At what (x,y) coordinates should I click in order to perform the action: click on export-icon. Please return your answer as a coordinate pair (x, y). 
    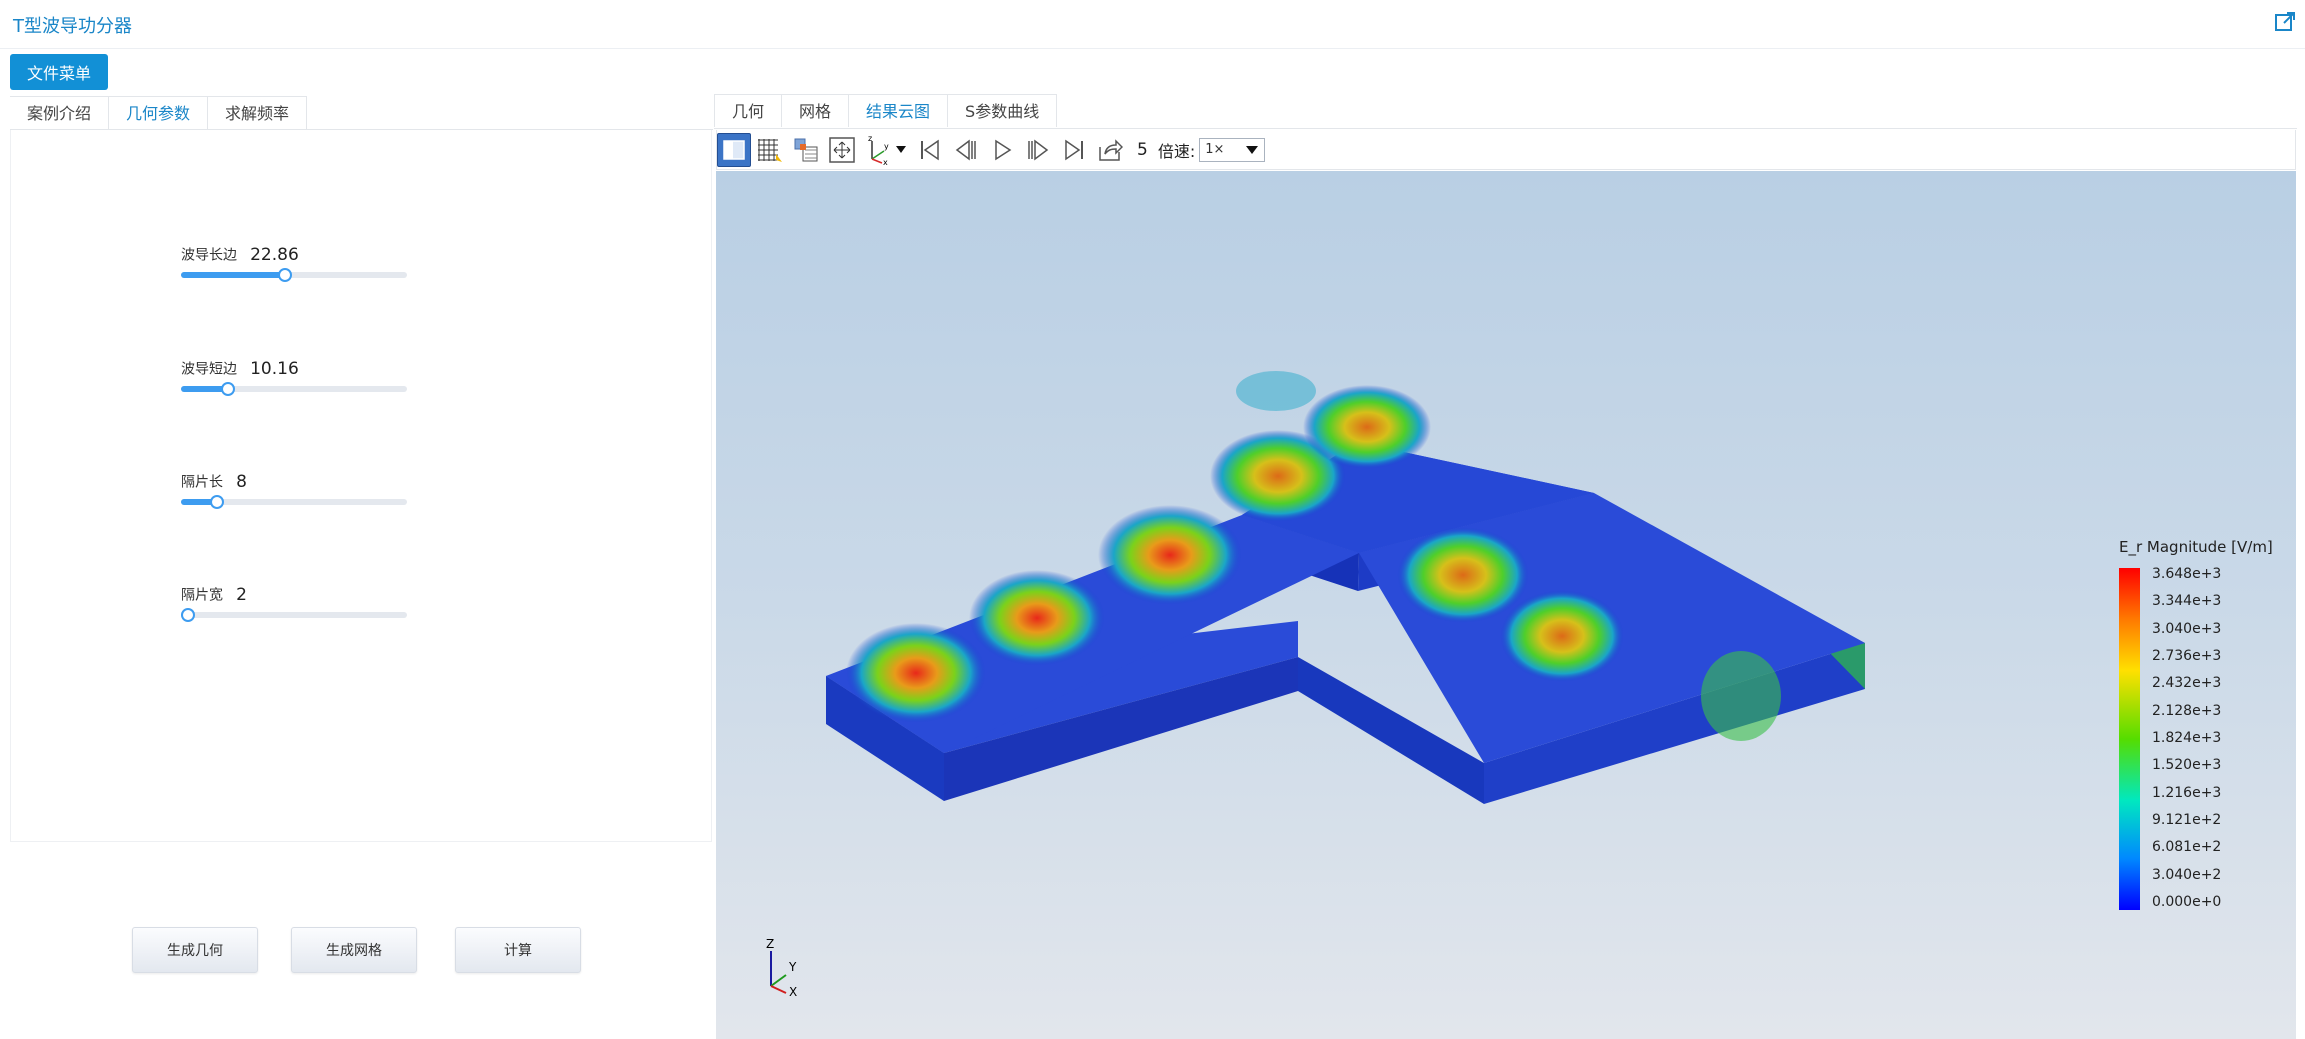
    Looking at the image, I should click on (1110, 150).